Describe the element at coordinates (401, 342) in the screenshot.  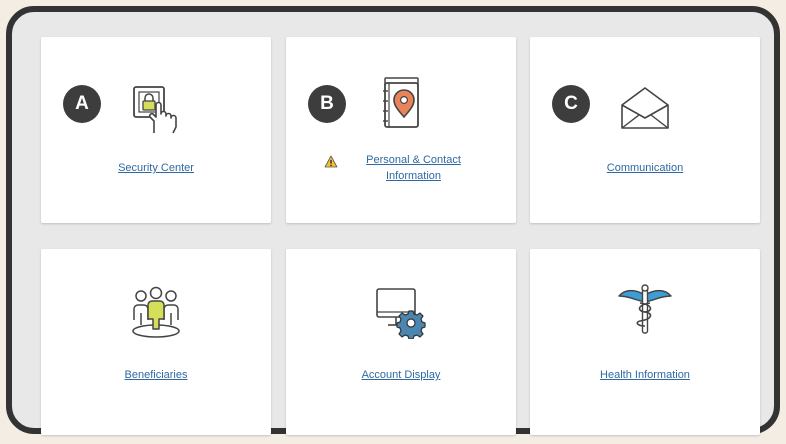
I see `account-display-card: Account Display` at that location.